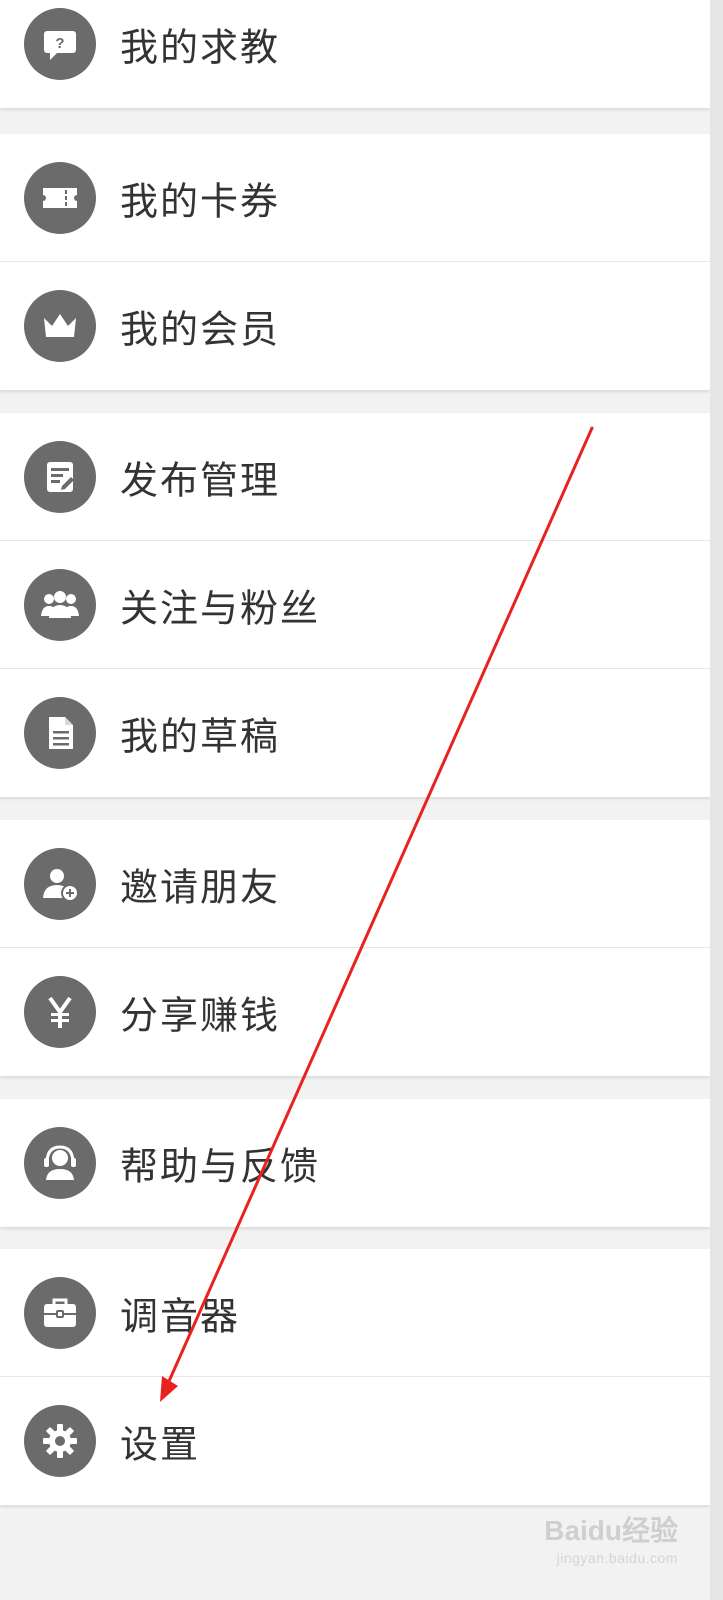 Image resolution: width=723 pixels, height=1600 pixels. I want to click on menu-item-label: 我的会员, so click(200, 329).